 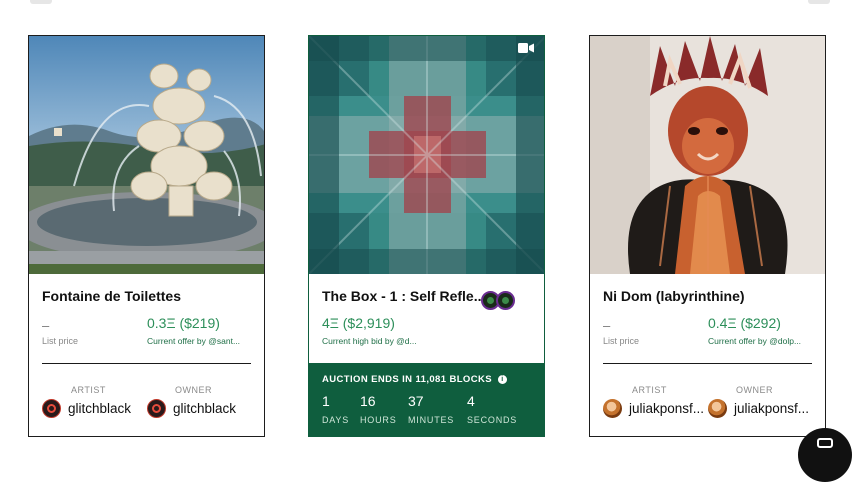 What do you see at coordinates (825, 455) in the screenshot?
I see `chat-bubble-icon` at bounding box center [825, 455].